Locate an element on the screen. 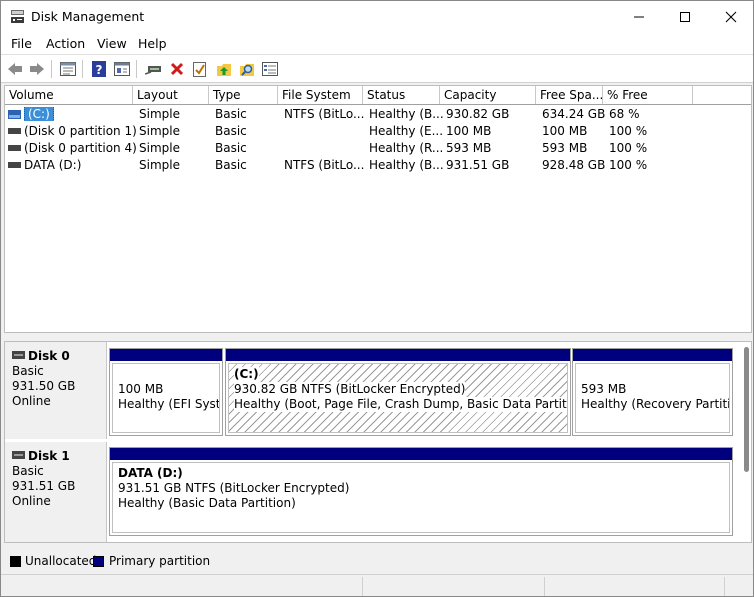 This screenshot has width=754, height=597. forward-arrow-icon is located at coordinates (37, 69).